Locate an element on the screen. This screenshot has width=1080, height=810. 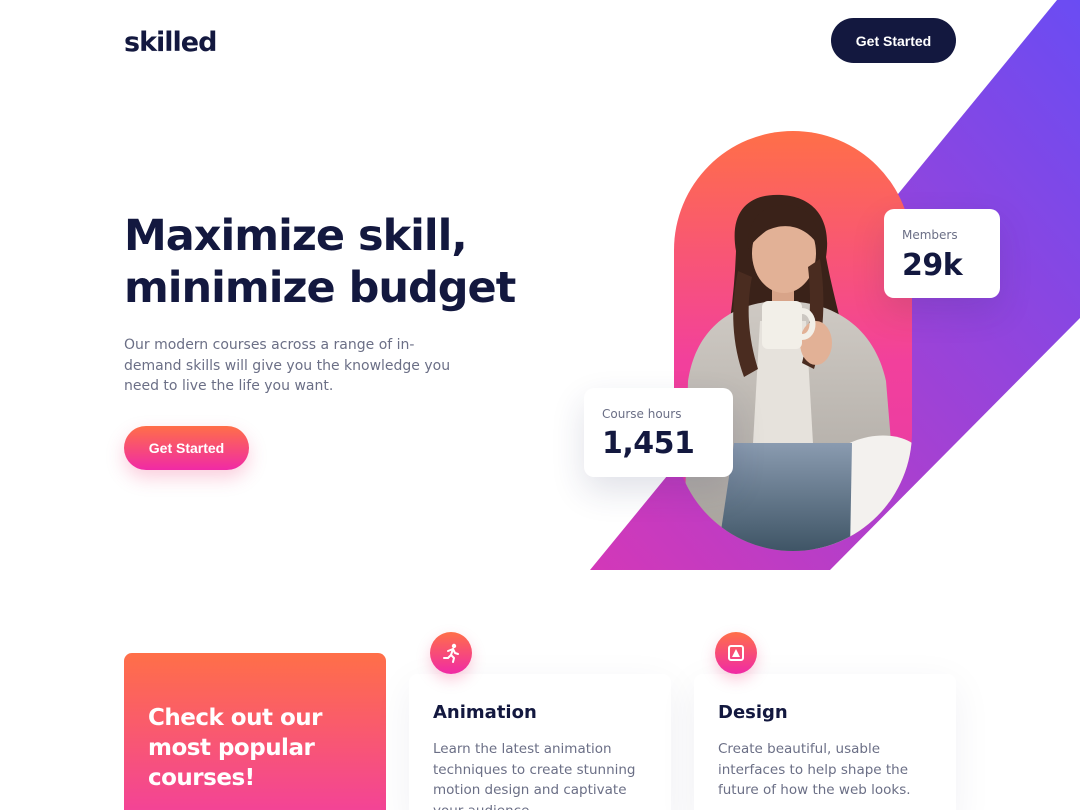
course-title: Design is located at coordinates (753, 712).